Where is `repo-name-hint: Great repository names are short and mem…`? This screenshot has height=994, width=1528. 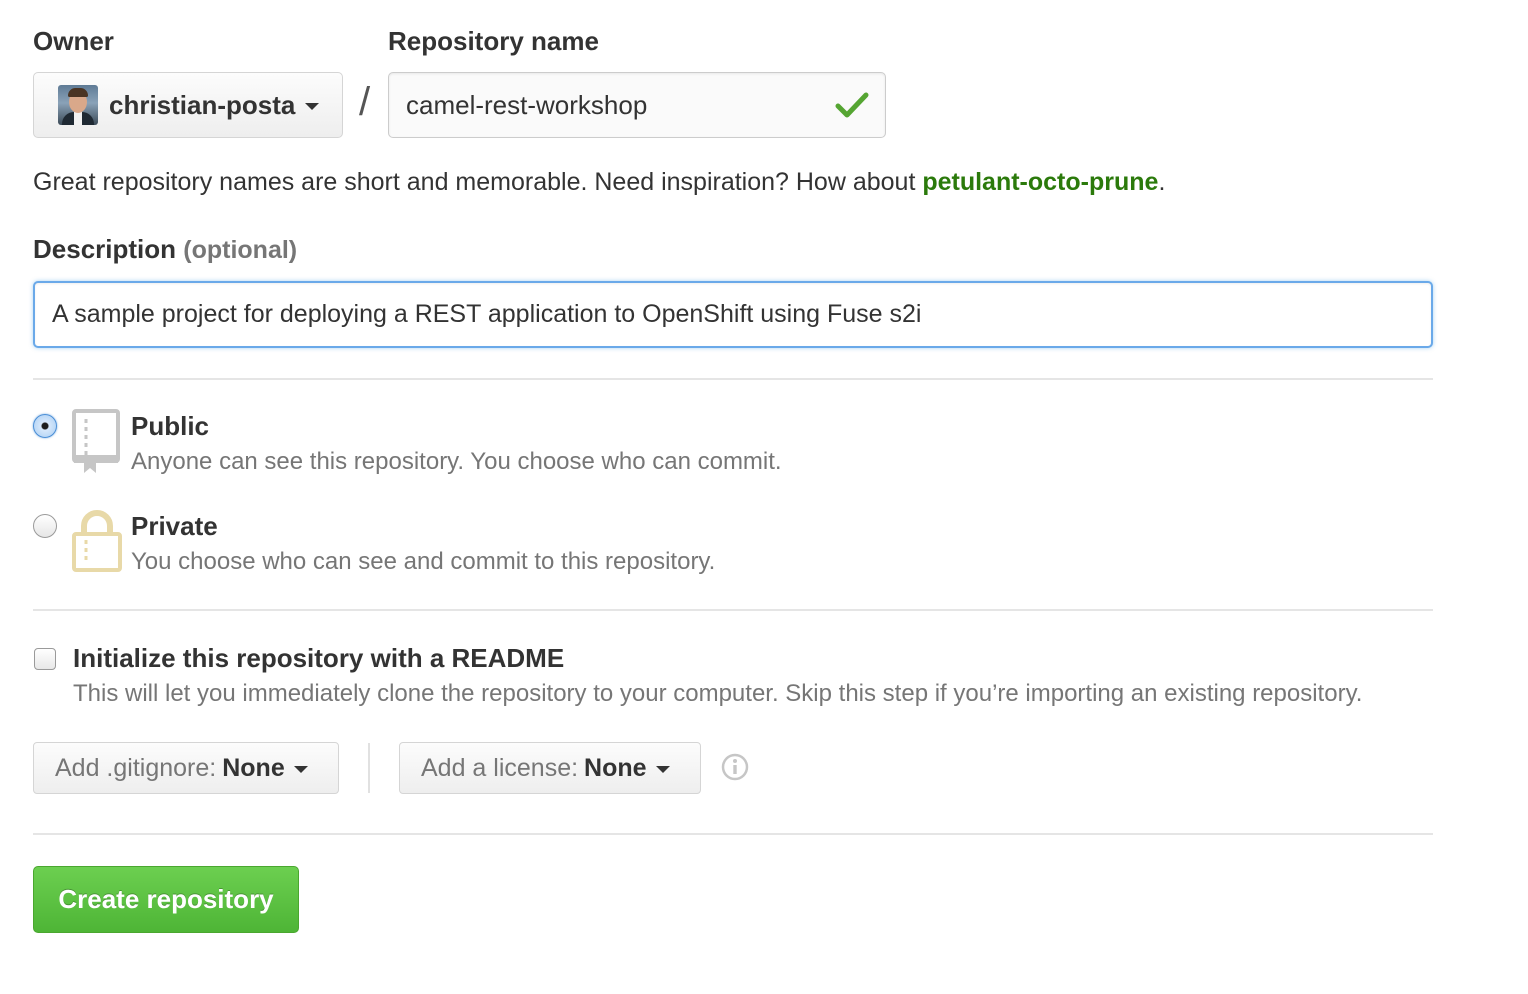 repo-name-hint: Great repository names are short and mem… is located at coordinates (599, 182).